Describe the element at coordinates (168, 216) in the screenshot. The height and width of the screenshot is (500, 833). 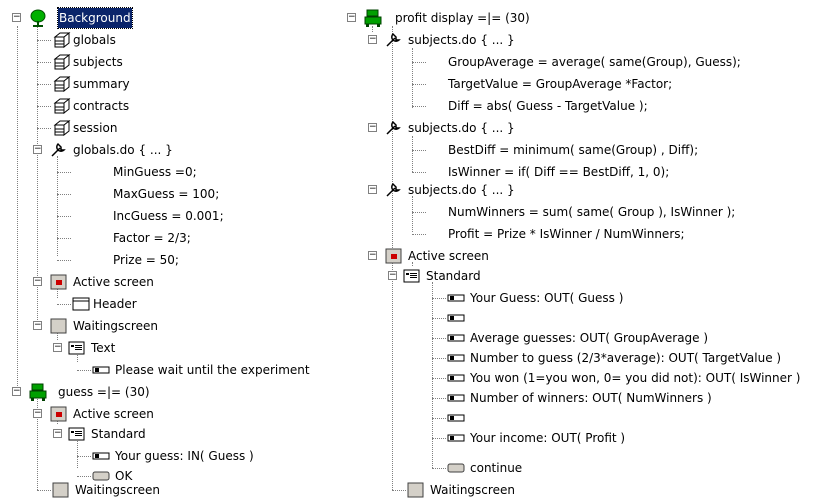
I see `tree-label: IncGuess = 0.001;` at that location.